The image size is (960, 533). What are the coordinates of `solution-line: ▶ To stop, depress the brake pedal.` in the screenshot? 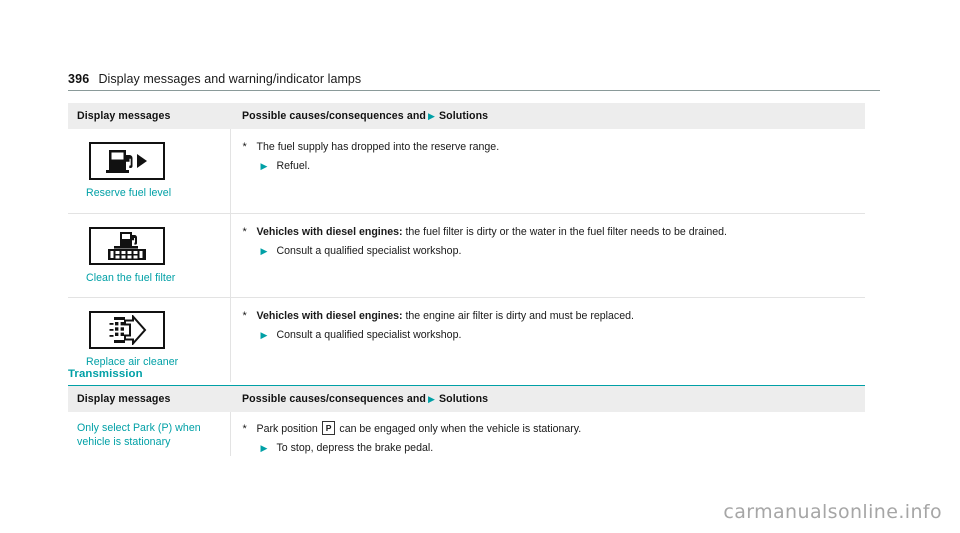 It's located at (549, 448).